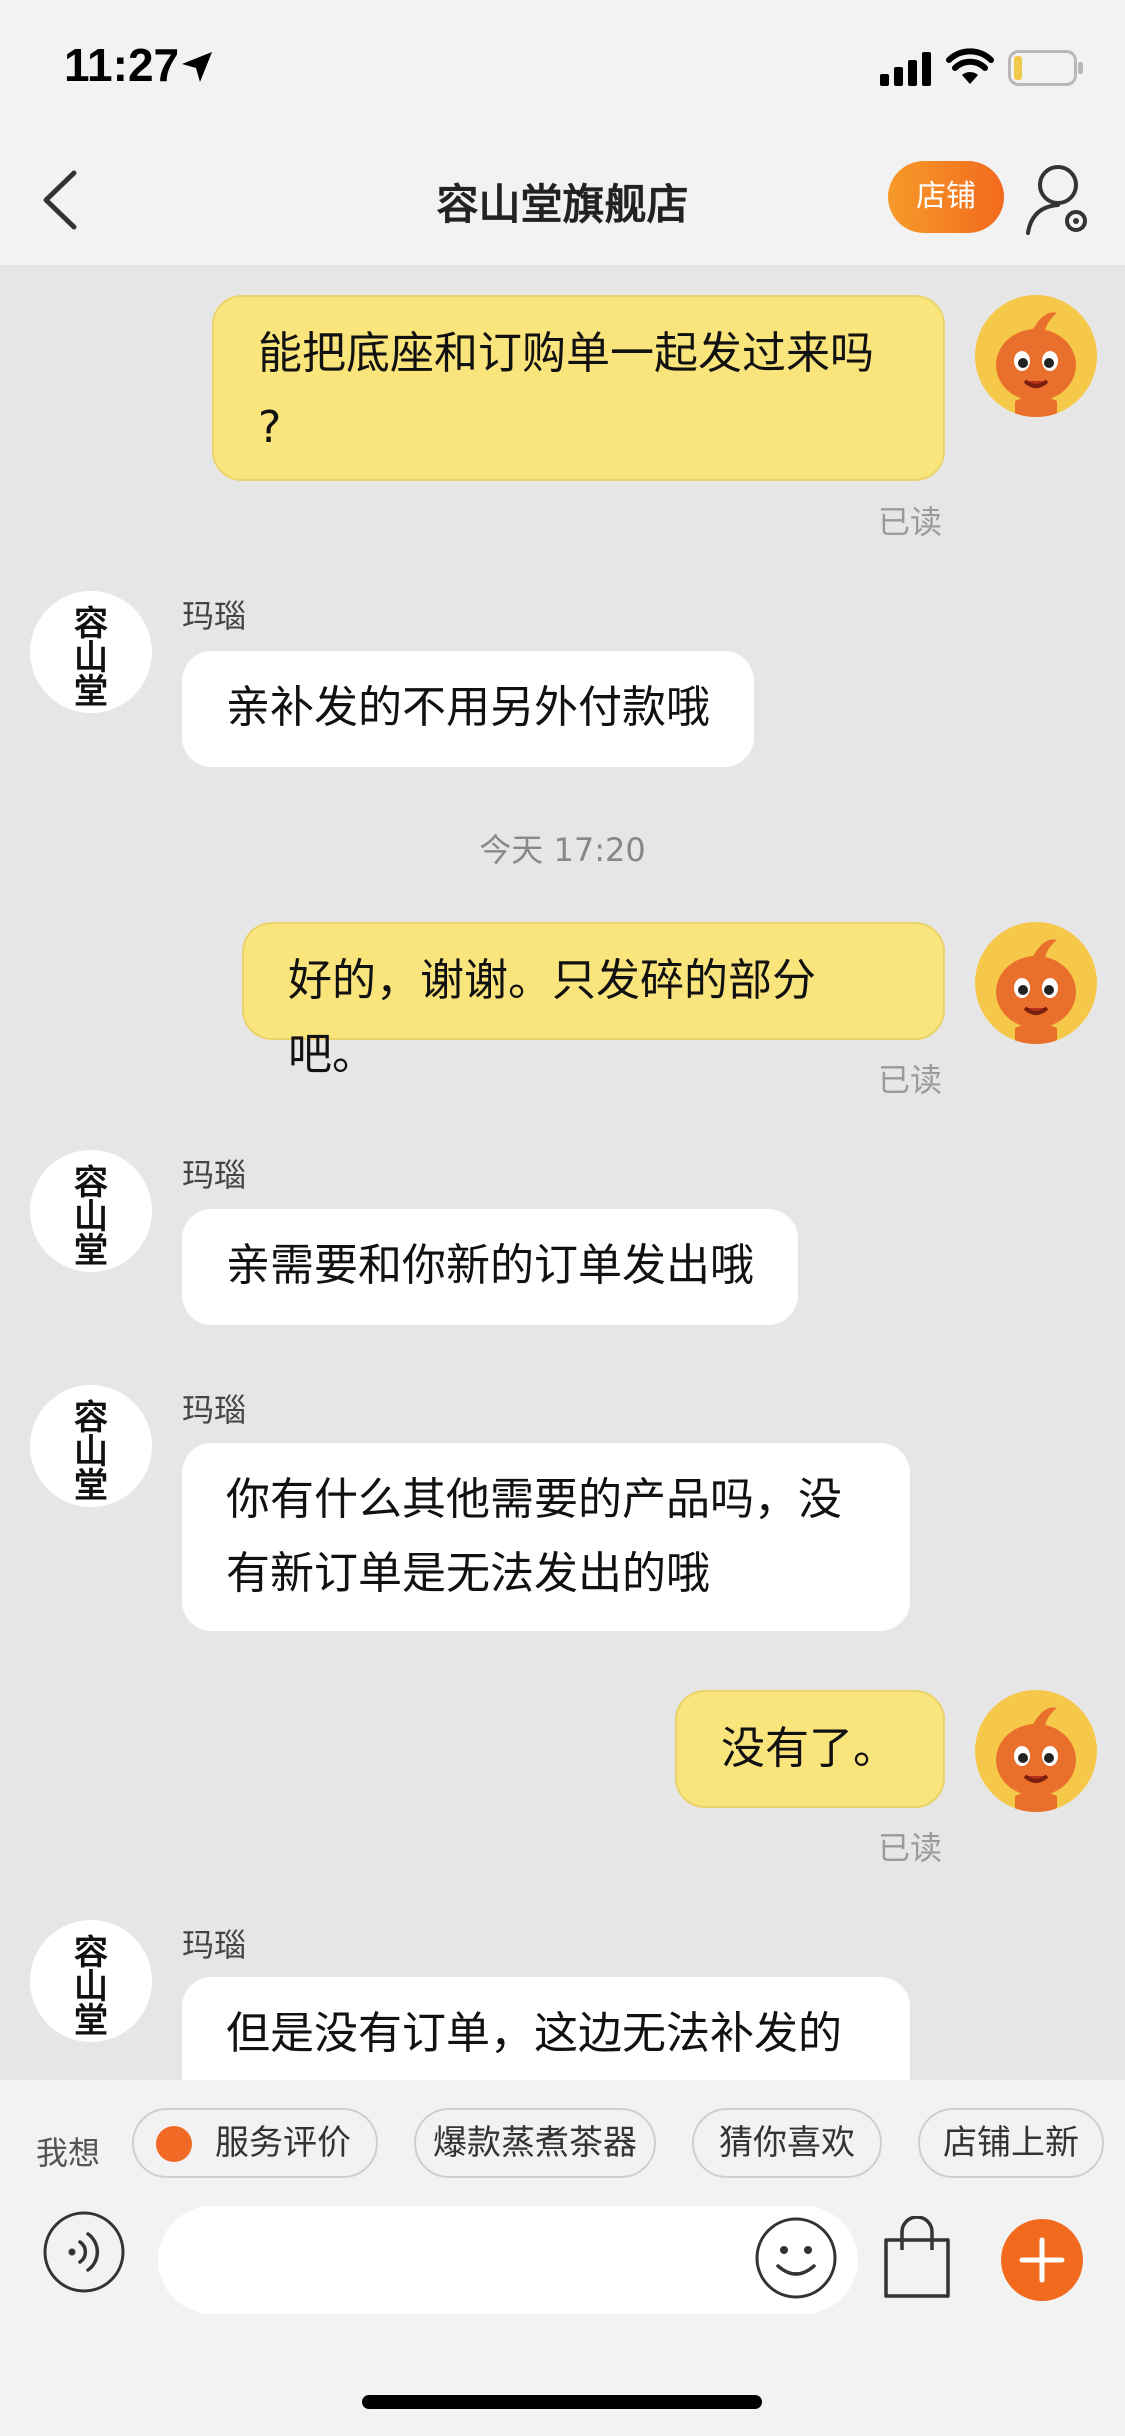 This screenshot has width=1125, height=2436. I want to click on chip-service-review: 服务评价, so click(255, 2143).